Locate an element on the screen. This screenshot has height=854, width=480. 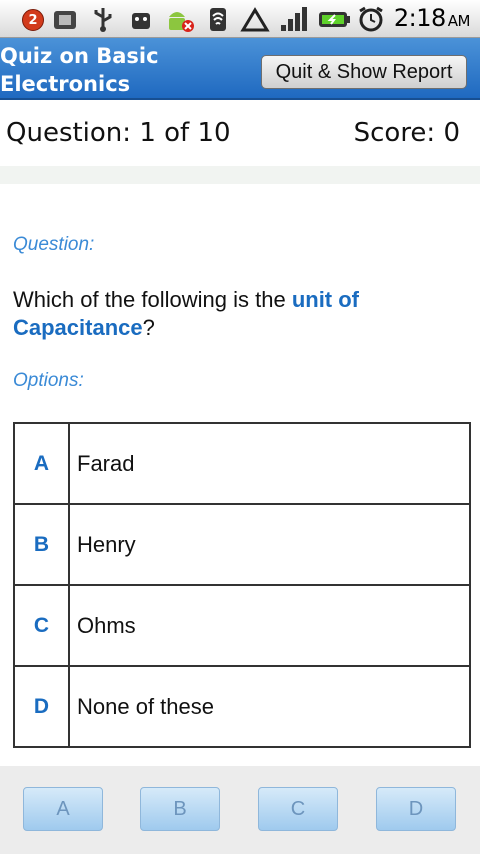
alarm-icon is located at coordinates (371, 19).